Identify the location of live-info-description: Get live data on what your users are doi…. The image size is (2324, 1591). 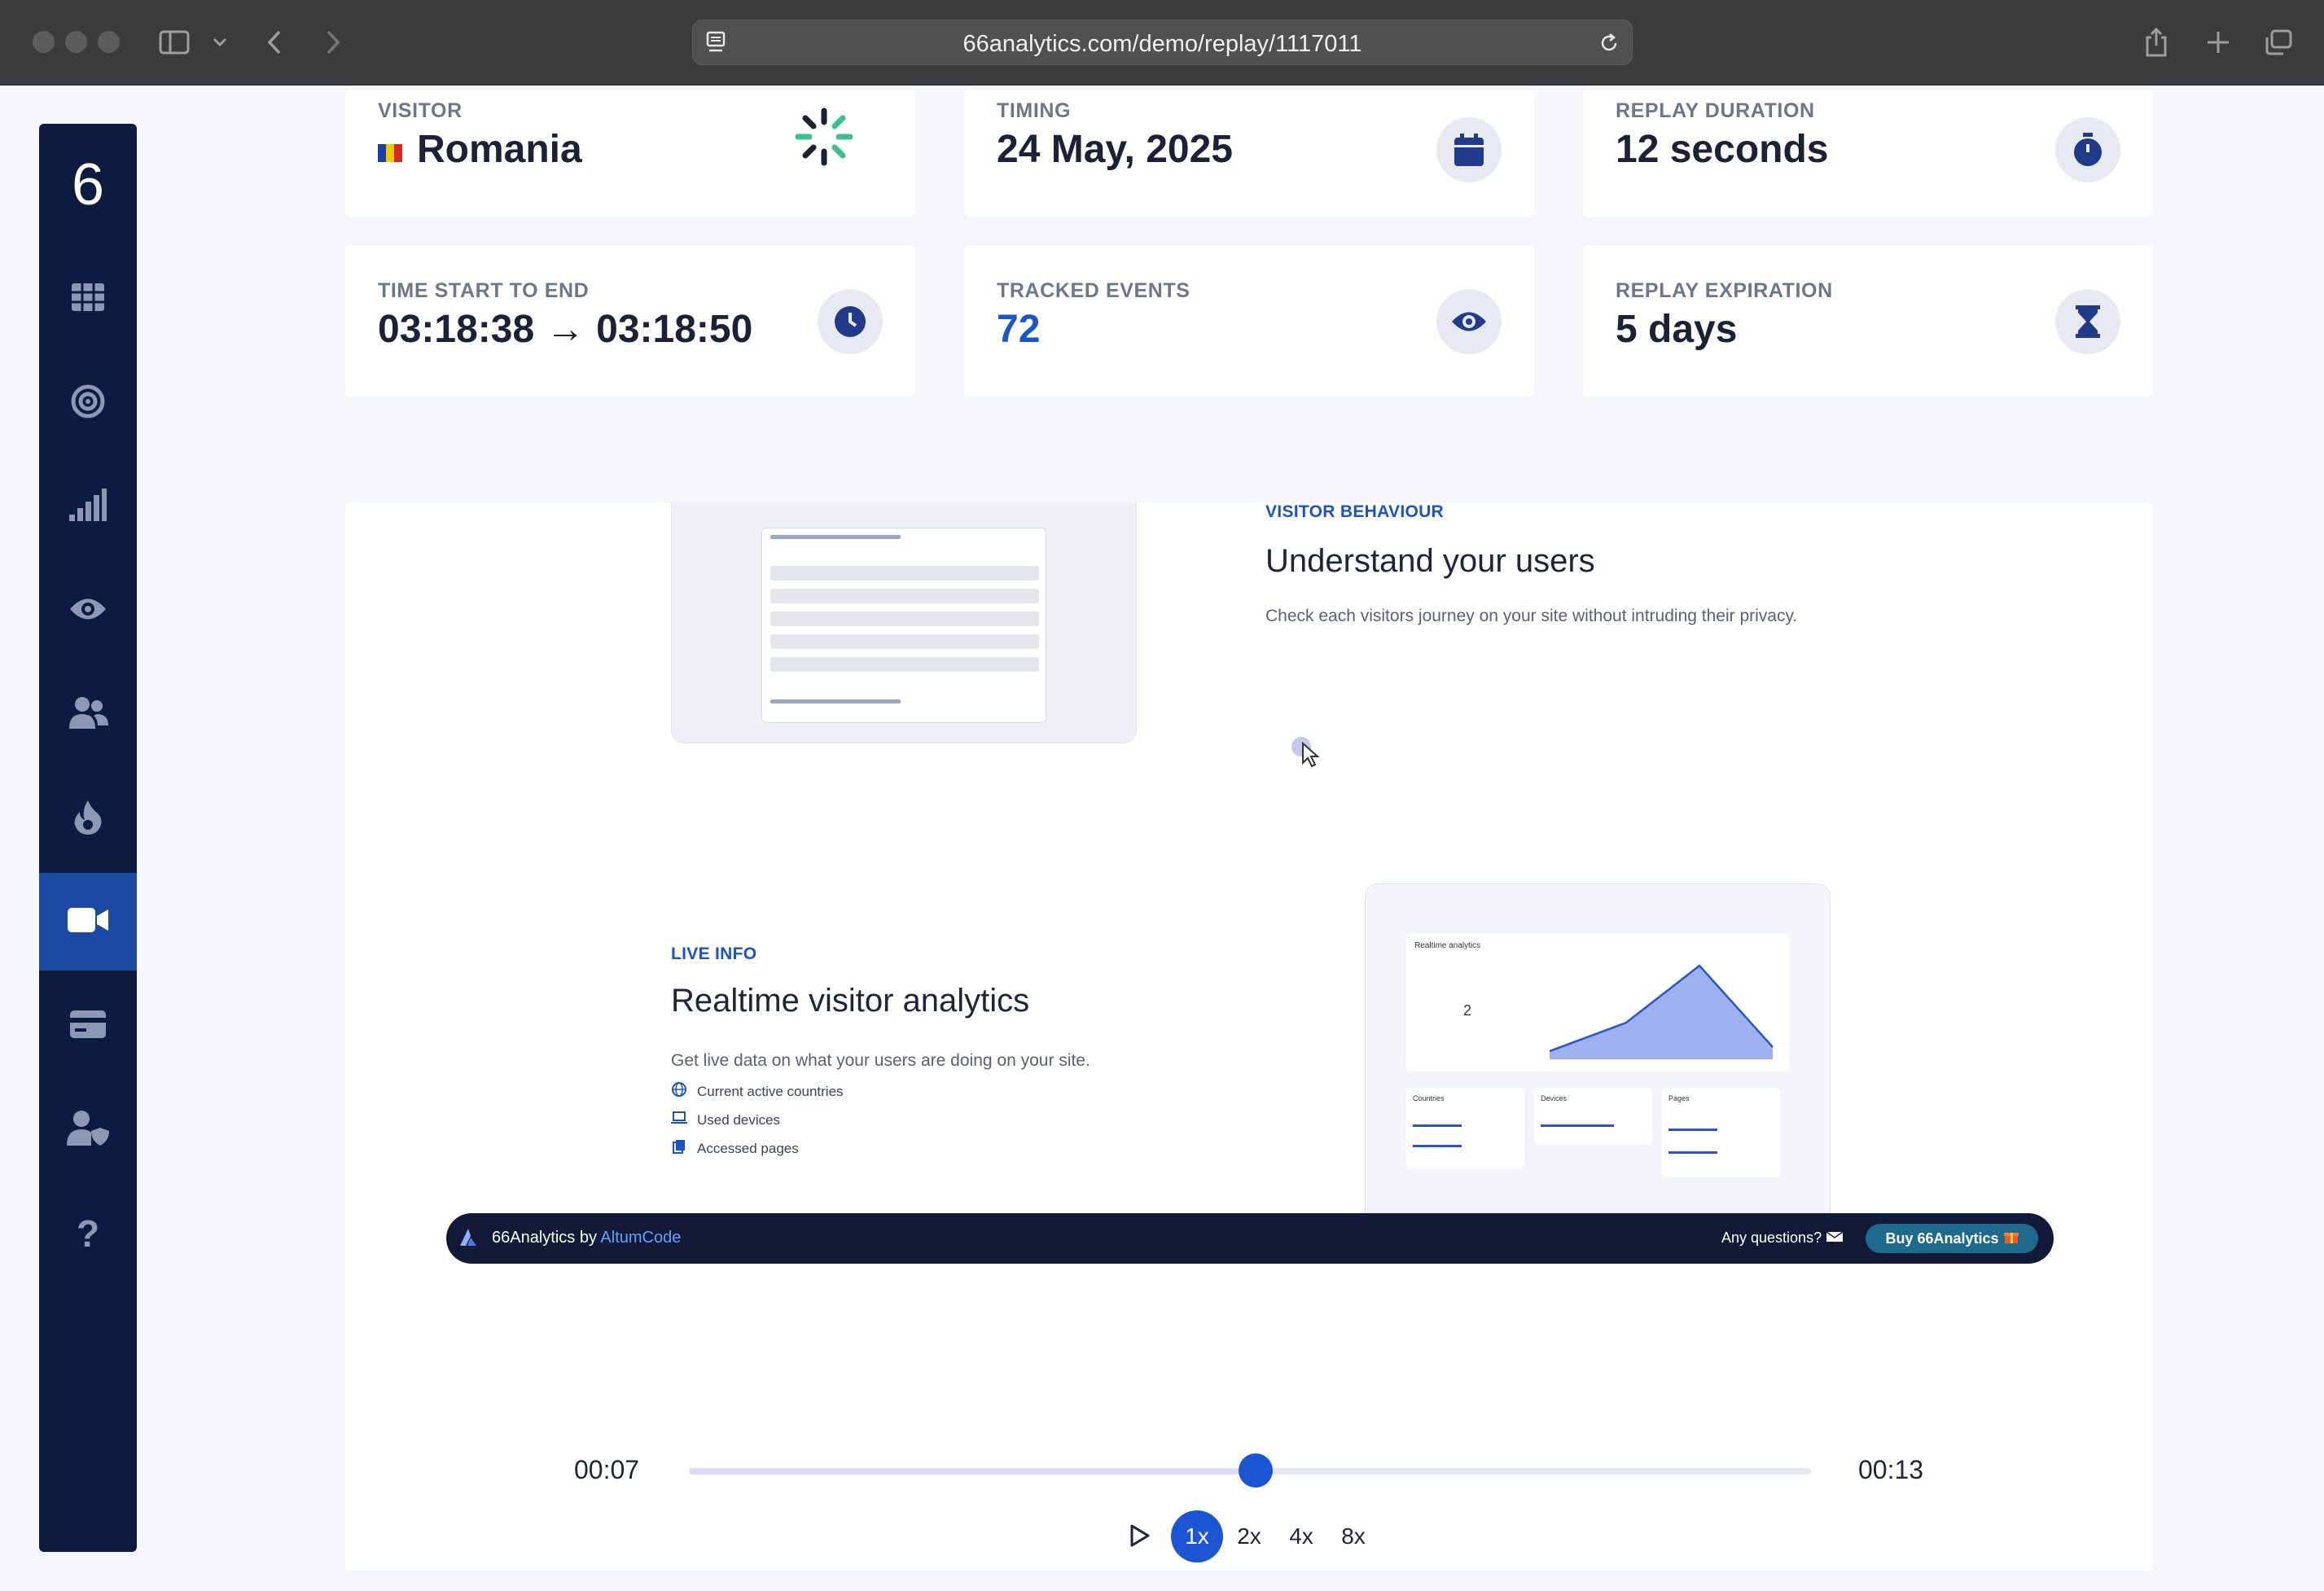
(880, 1060).